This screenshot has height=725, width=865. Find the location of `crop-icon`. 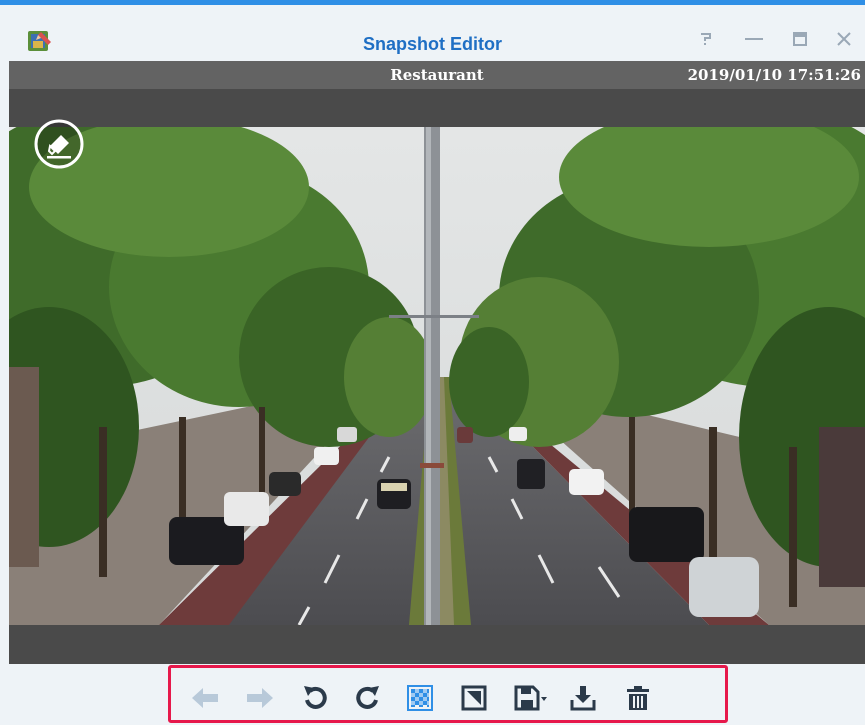

crop-icon is located at coordinates (474, 698).